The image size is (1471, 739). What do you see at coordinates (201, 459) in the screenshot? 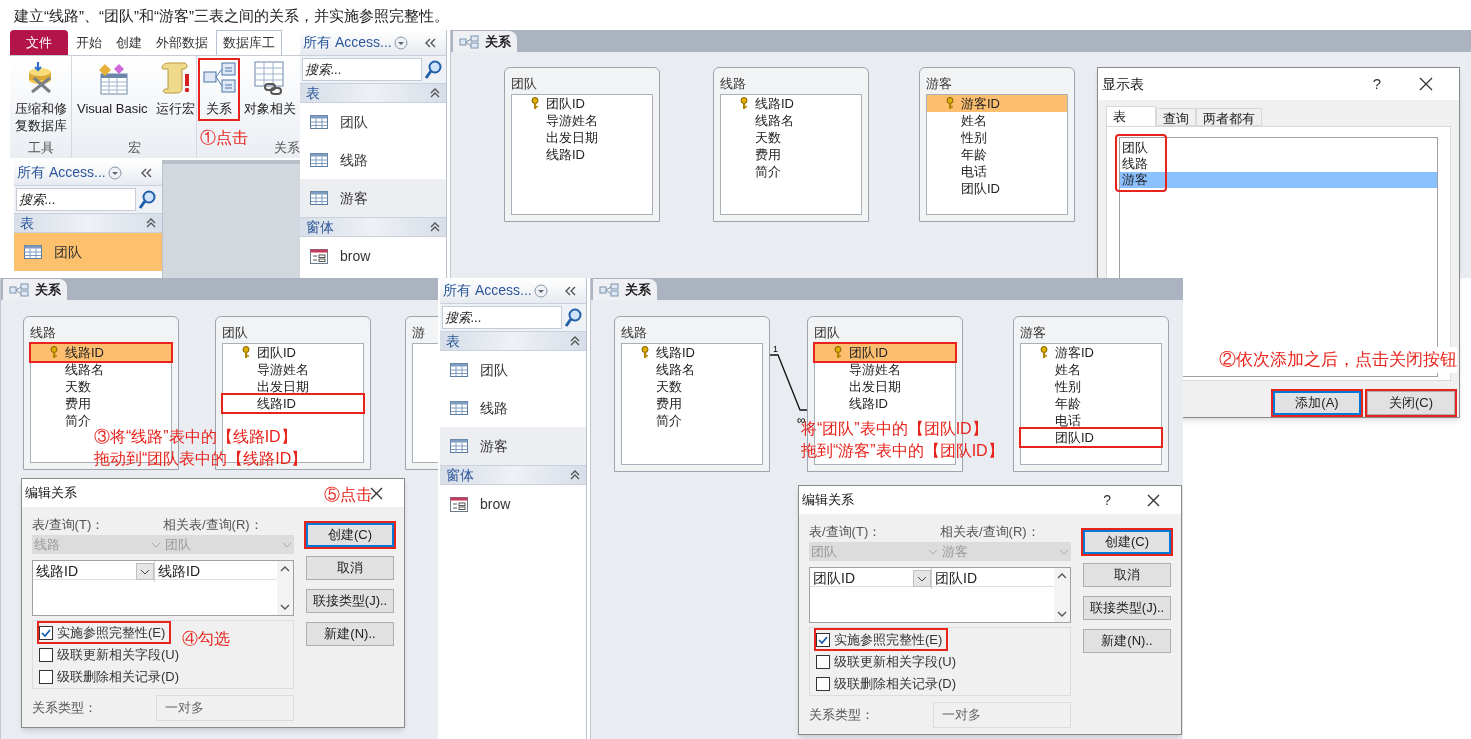
I see `annotation-text: 拖动到“团队表中的【线路ID】` at bounding box center [201, 459].